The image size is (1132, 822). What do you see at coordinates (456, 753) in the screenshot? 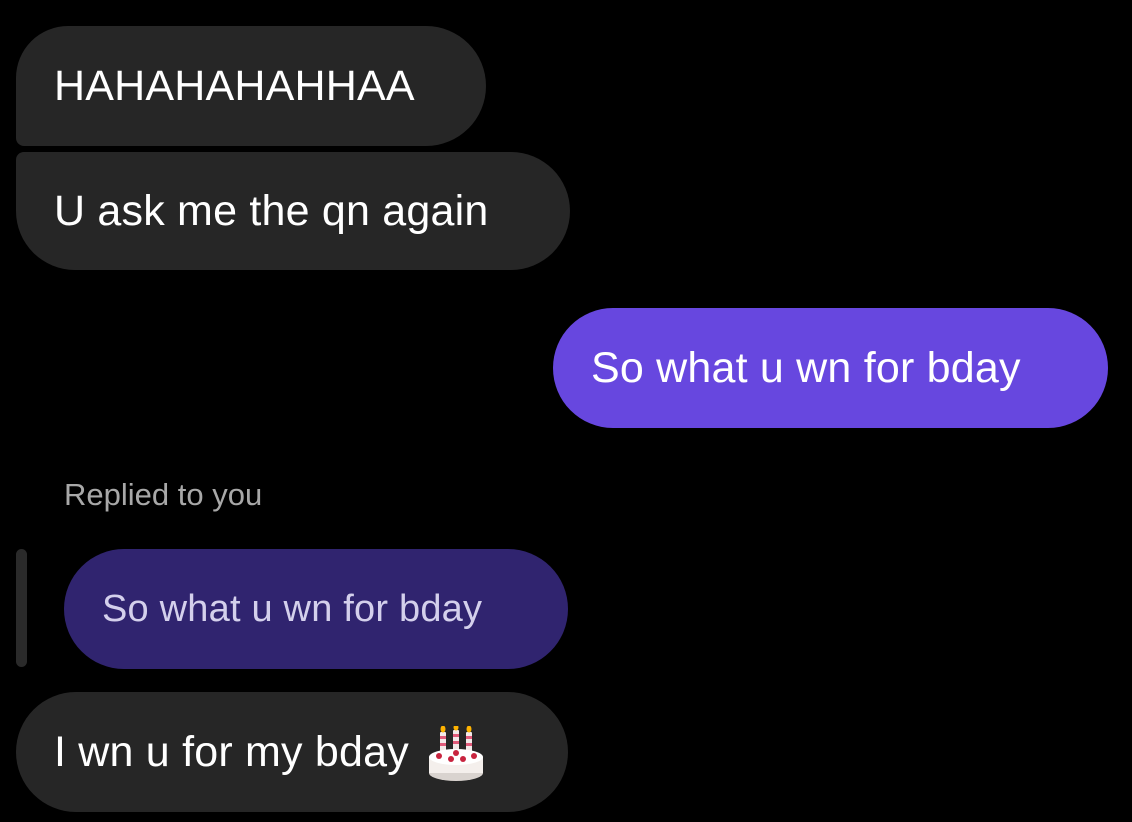
I see `birthday-cake-icon` at bounding box center [456, 753].